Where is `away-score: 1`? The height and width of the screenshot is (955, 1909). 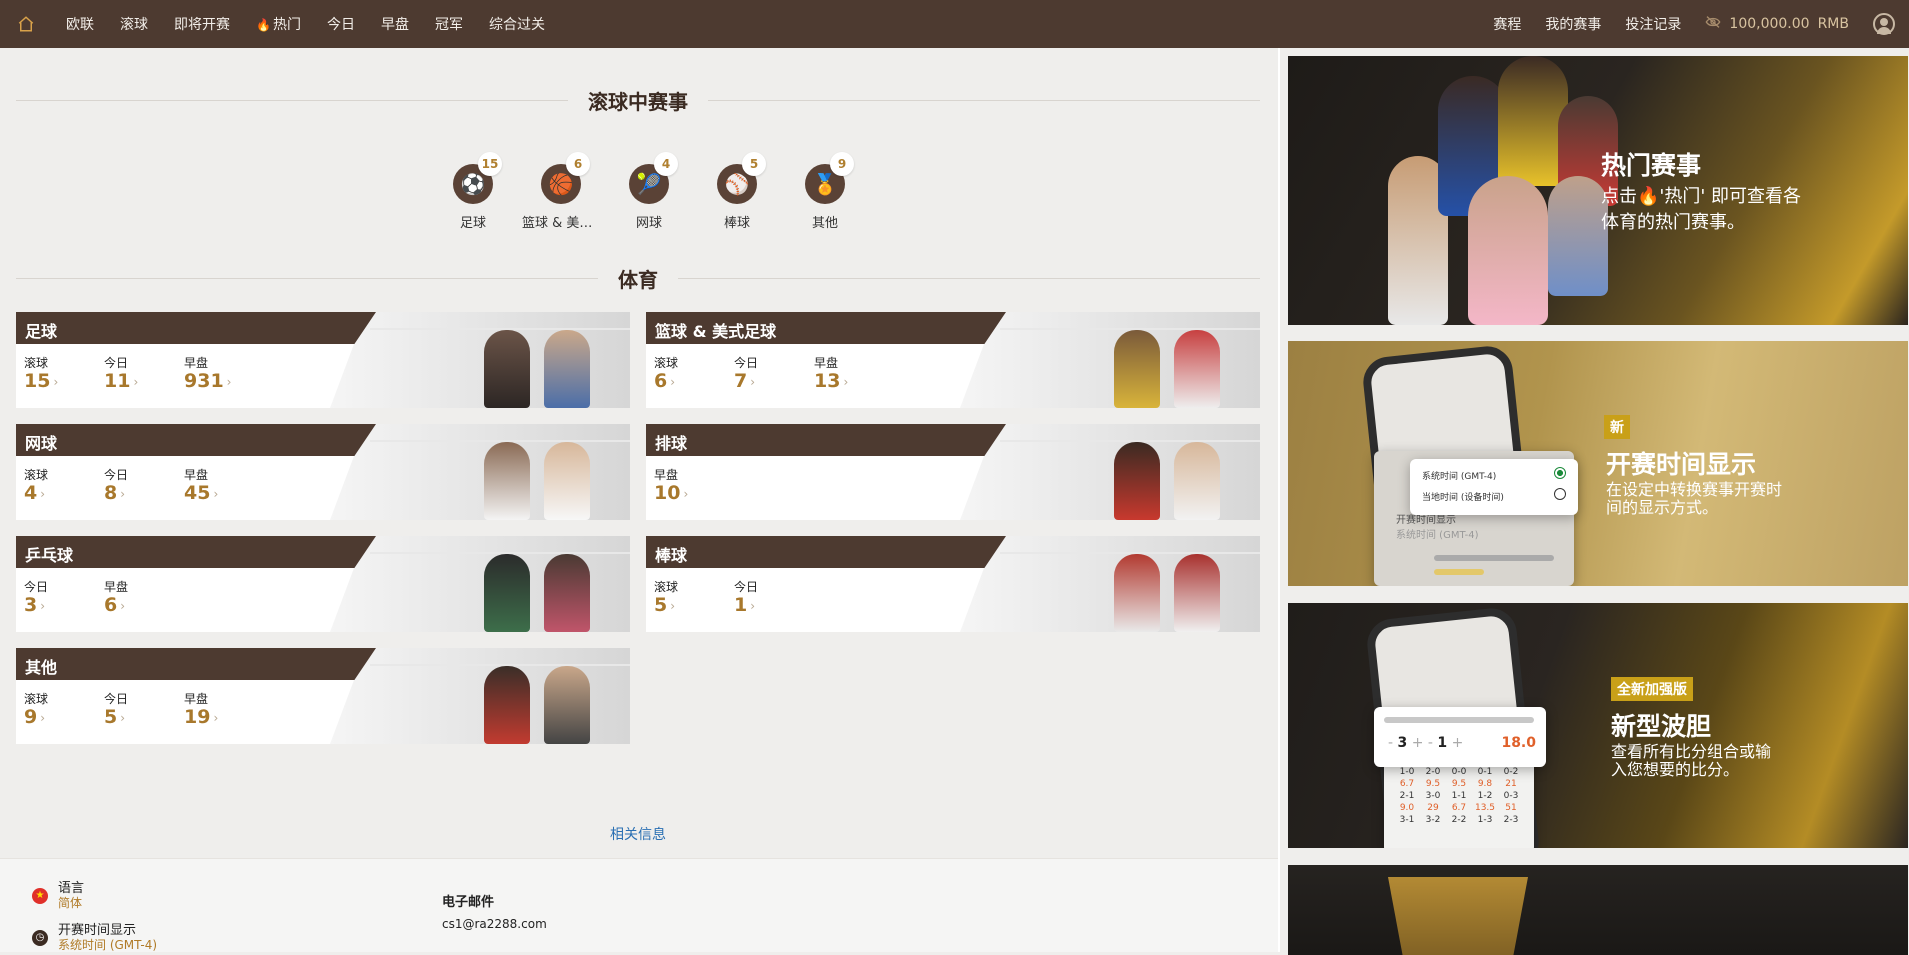 away-score: 1 is located at coordinates (1442, 743).